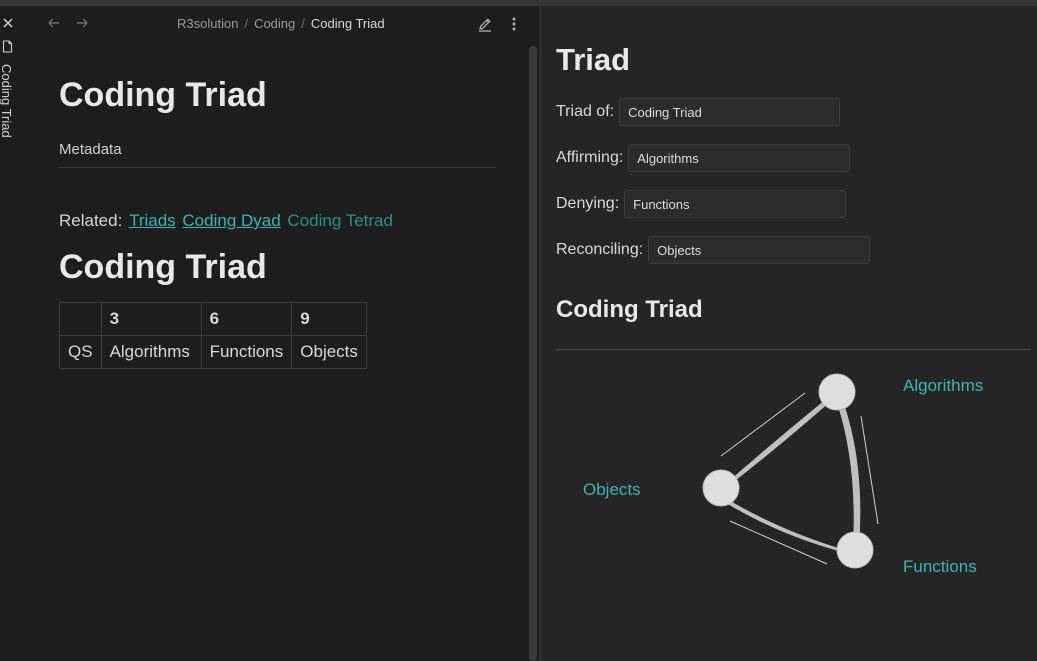 The image size is (1037, 661). Describe the element at coordinates (849, 475) in the screenshot. I see `edge-algorithms-functions` at that location.